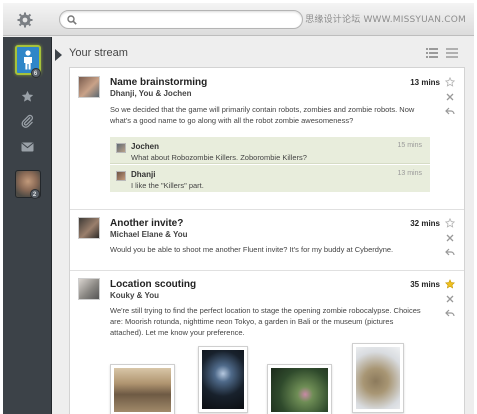 This screenshot has height=414, width=477. I want to click on post-title: Location scouting, so click(153, 284).